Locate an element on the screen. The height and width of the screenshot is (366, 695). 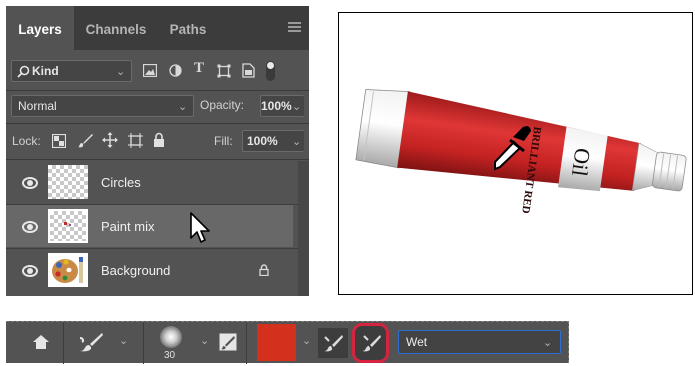
search-icon is located at coordinates (23, 71).